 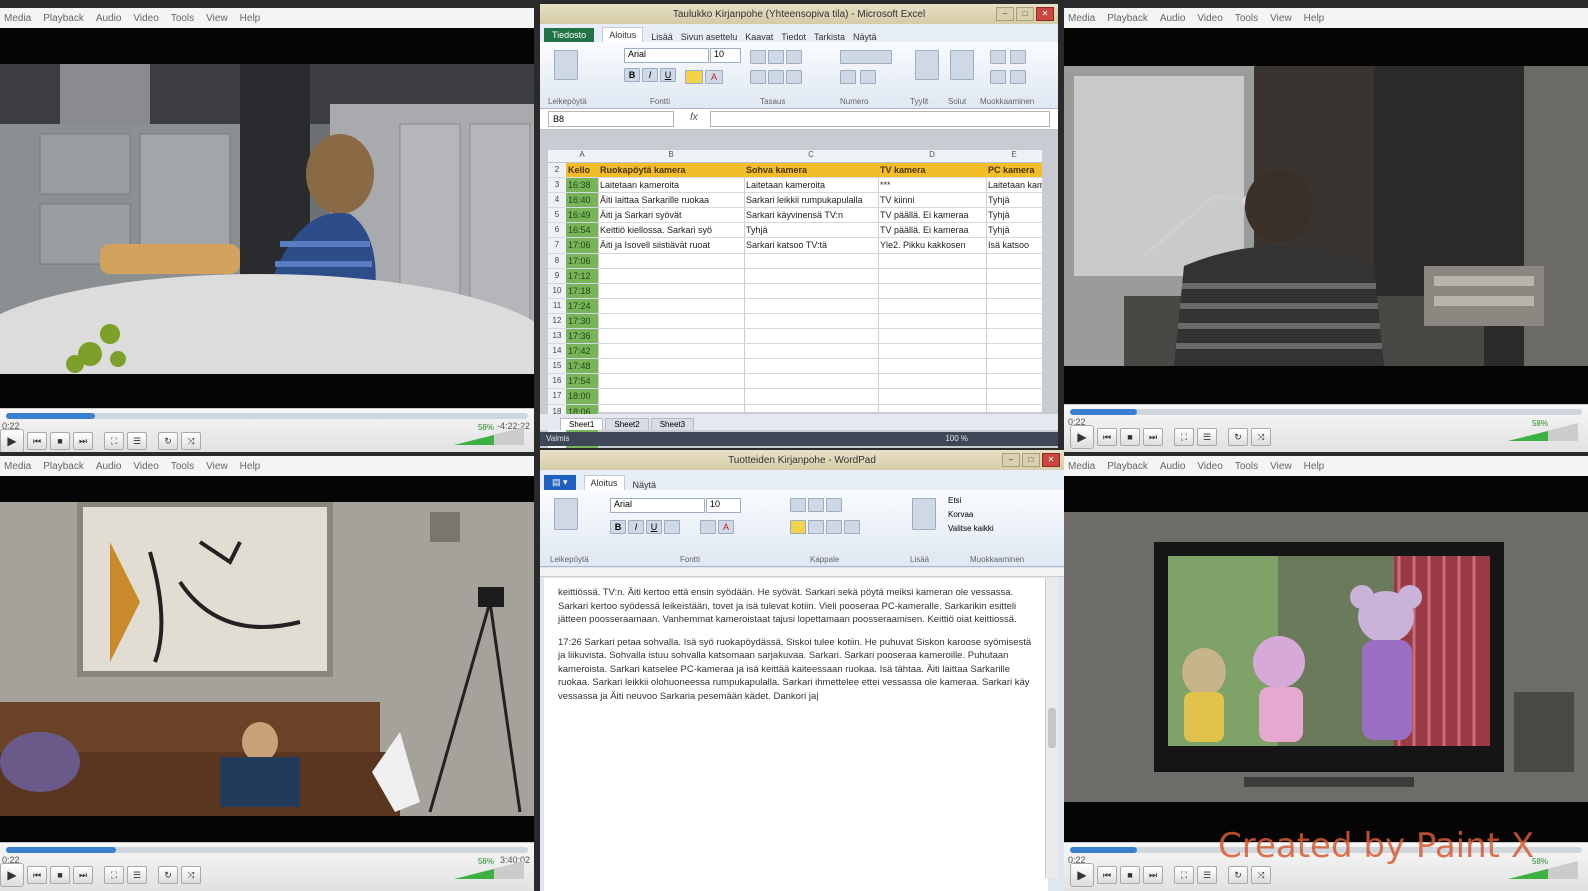 I want to click on table-cell: ***, so click(x=932, y=185).